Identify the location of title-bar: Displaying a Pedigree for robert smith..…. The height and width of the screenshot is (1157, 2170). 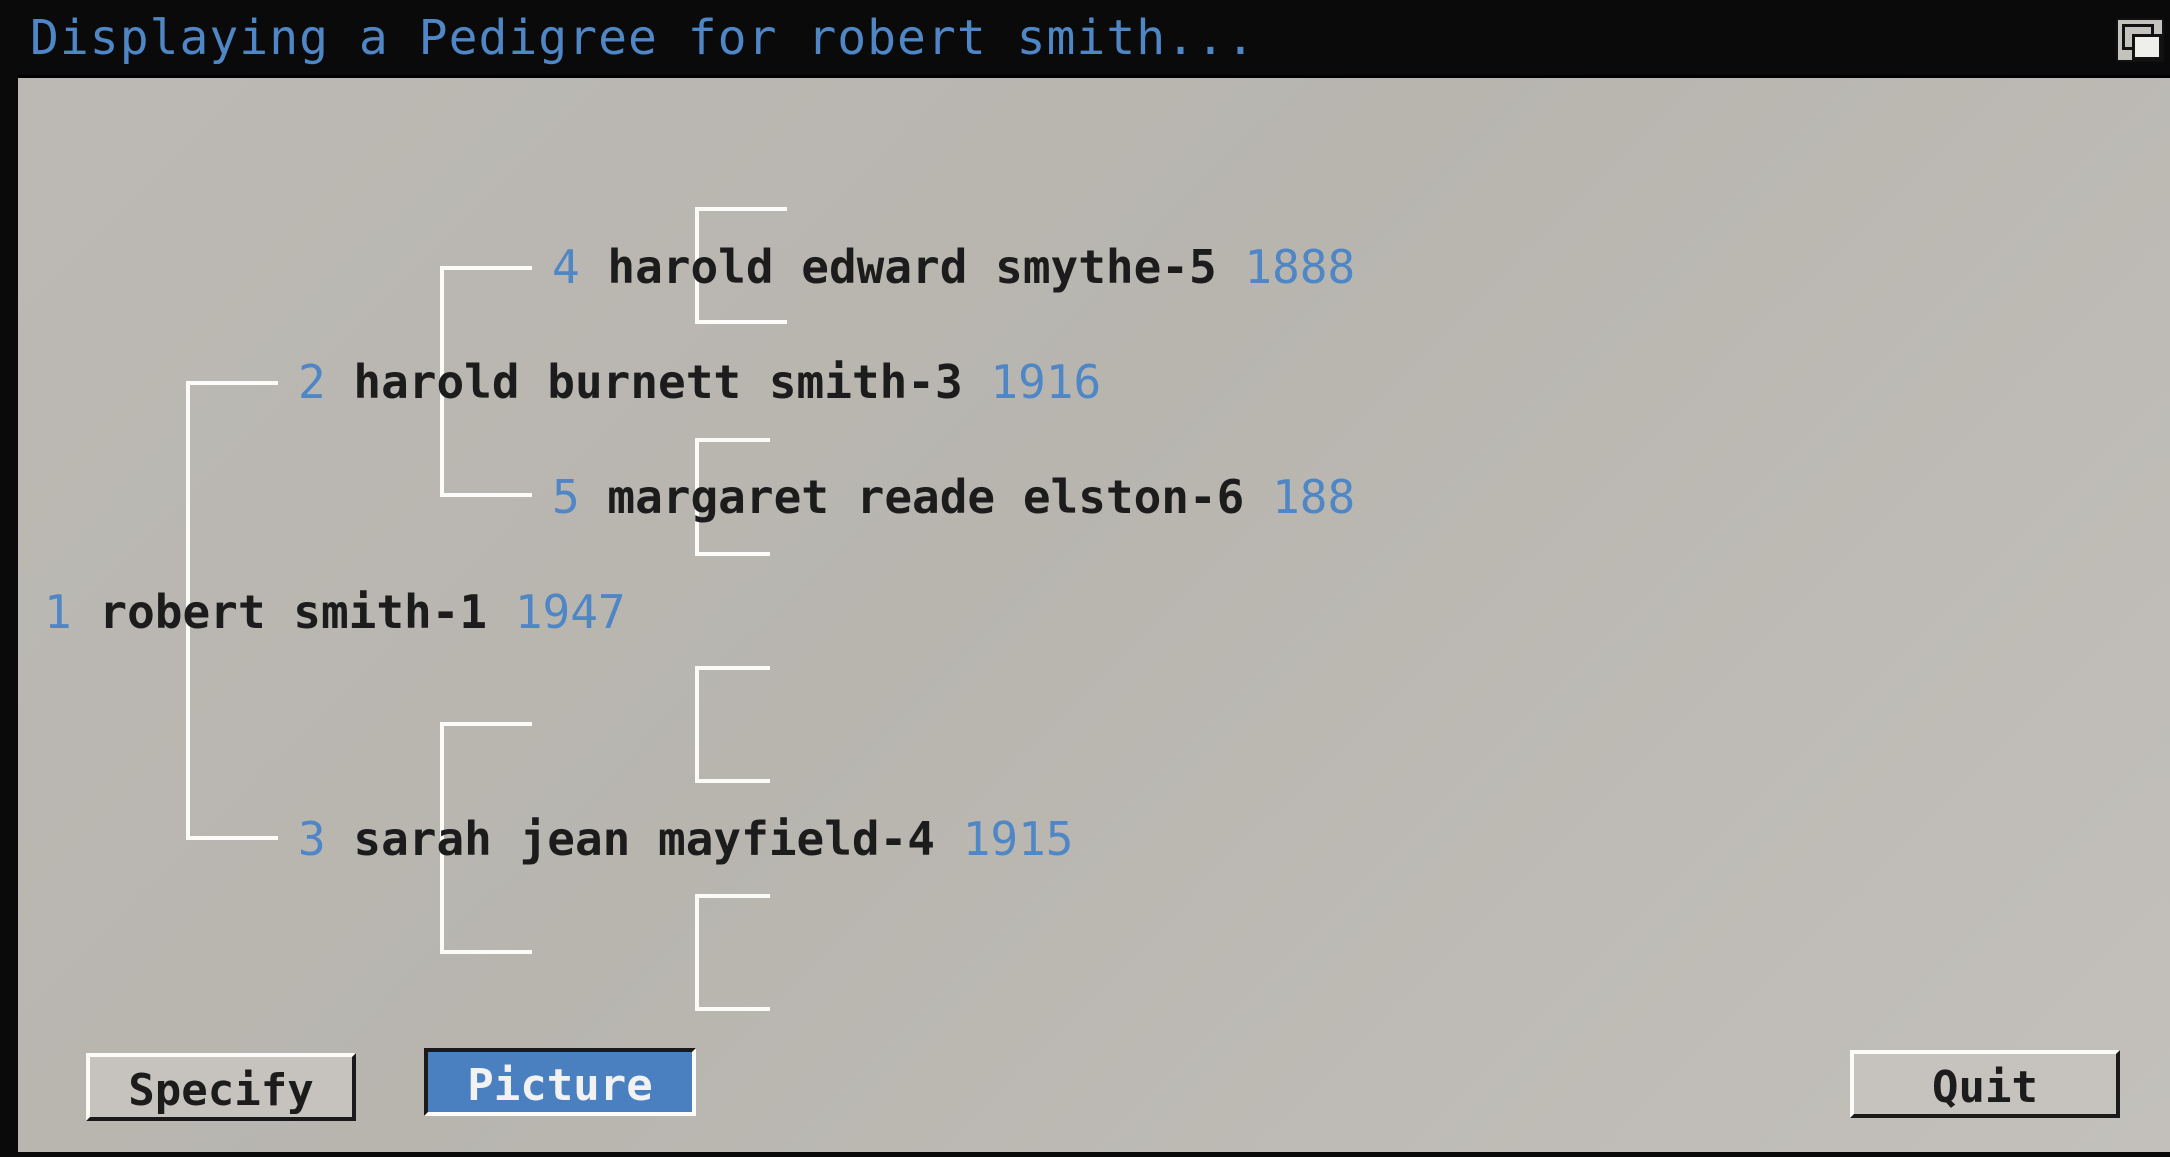
(1085, 37).